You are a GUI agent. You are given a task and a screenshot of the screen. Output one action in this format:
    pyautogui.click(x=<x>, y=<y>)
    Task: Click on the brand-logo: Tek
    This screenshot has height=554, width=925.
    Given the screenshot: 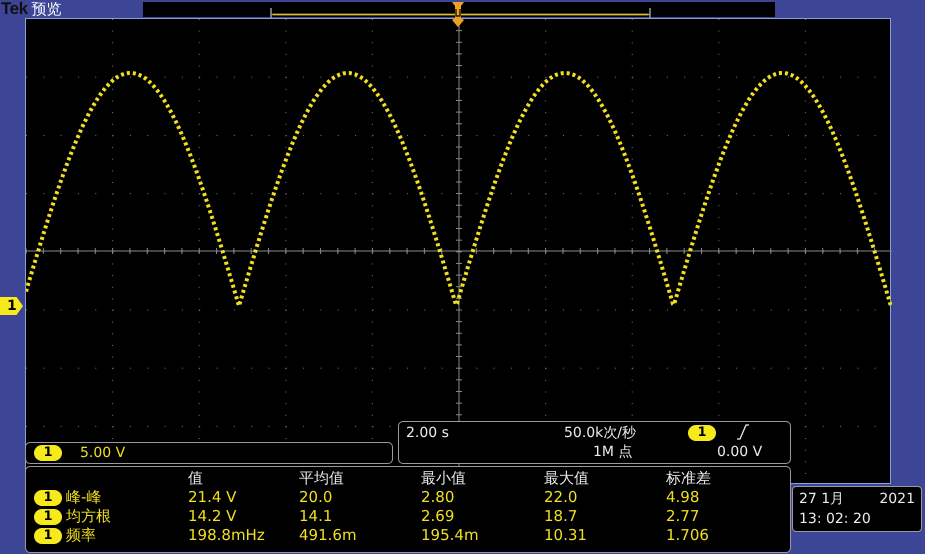 What is the action you would take?
    pyautogui.click(x=14, y=9)
    